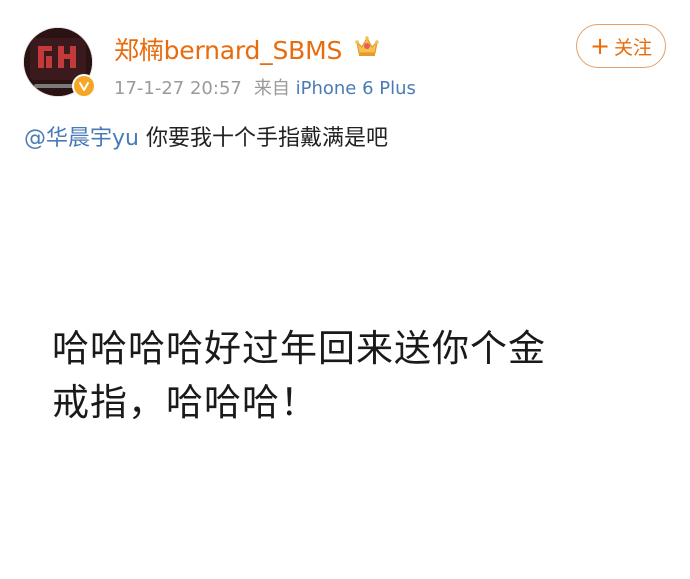 The width and height of the screenshot is (690, 579). What do you see at coordinates (266, 138) in the screenshot?
I see `post-body: 你要我十个手指戴满是吧` at bounding box center [266, 138].